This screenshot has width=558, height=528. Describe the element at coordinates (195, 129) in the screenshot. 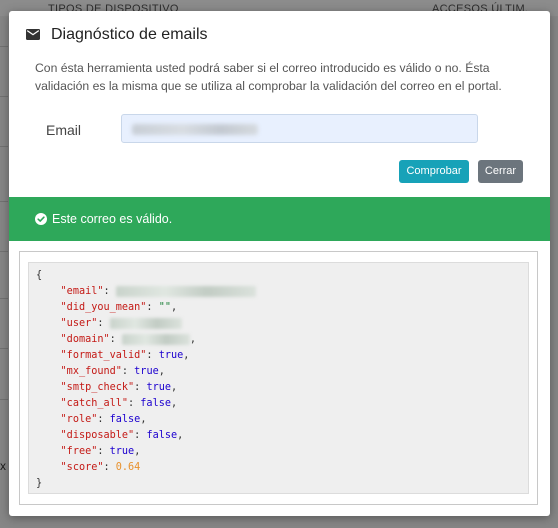

I see `redacted-email-value` at that location.